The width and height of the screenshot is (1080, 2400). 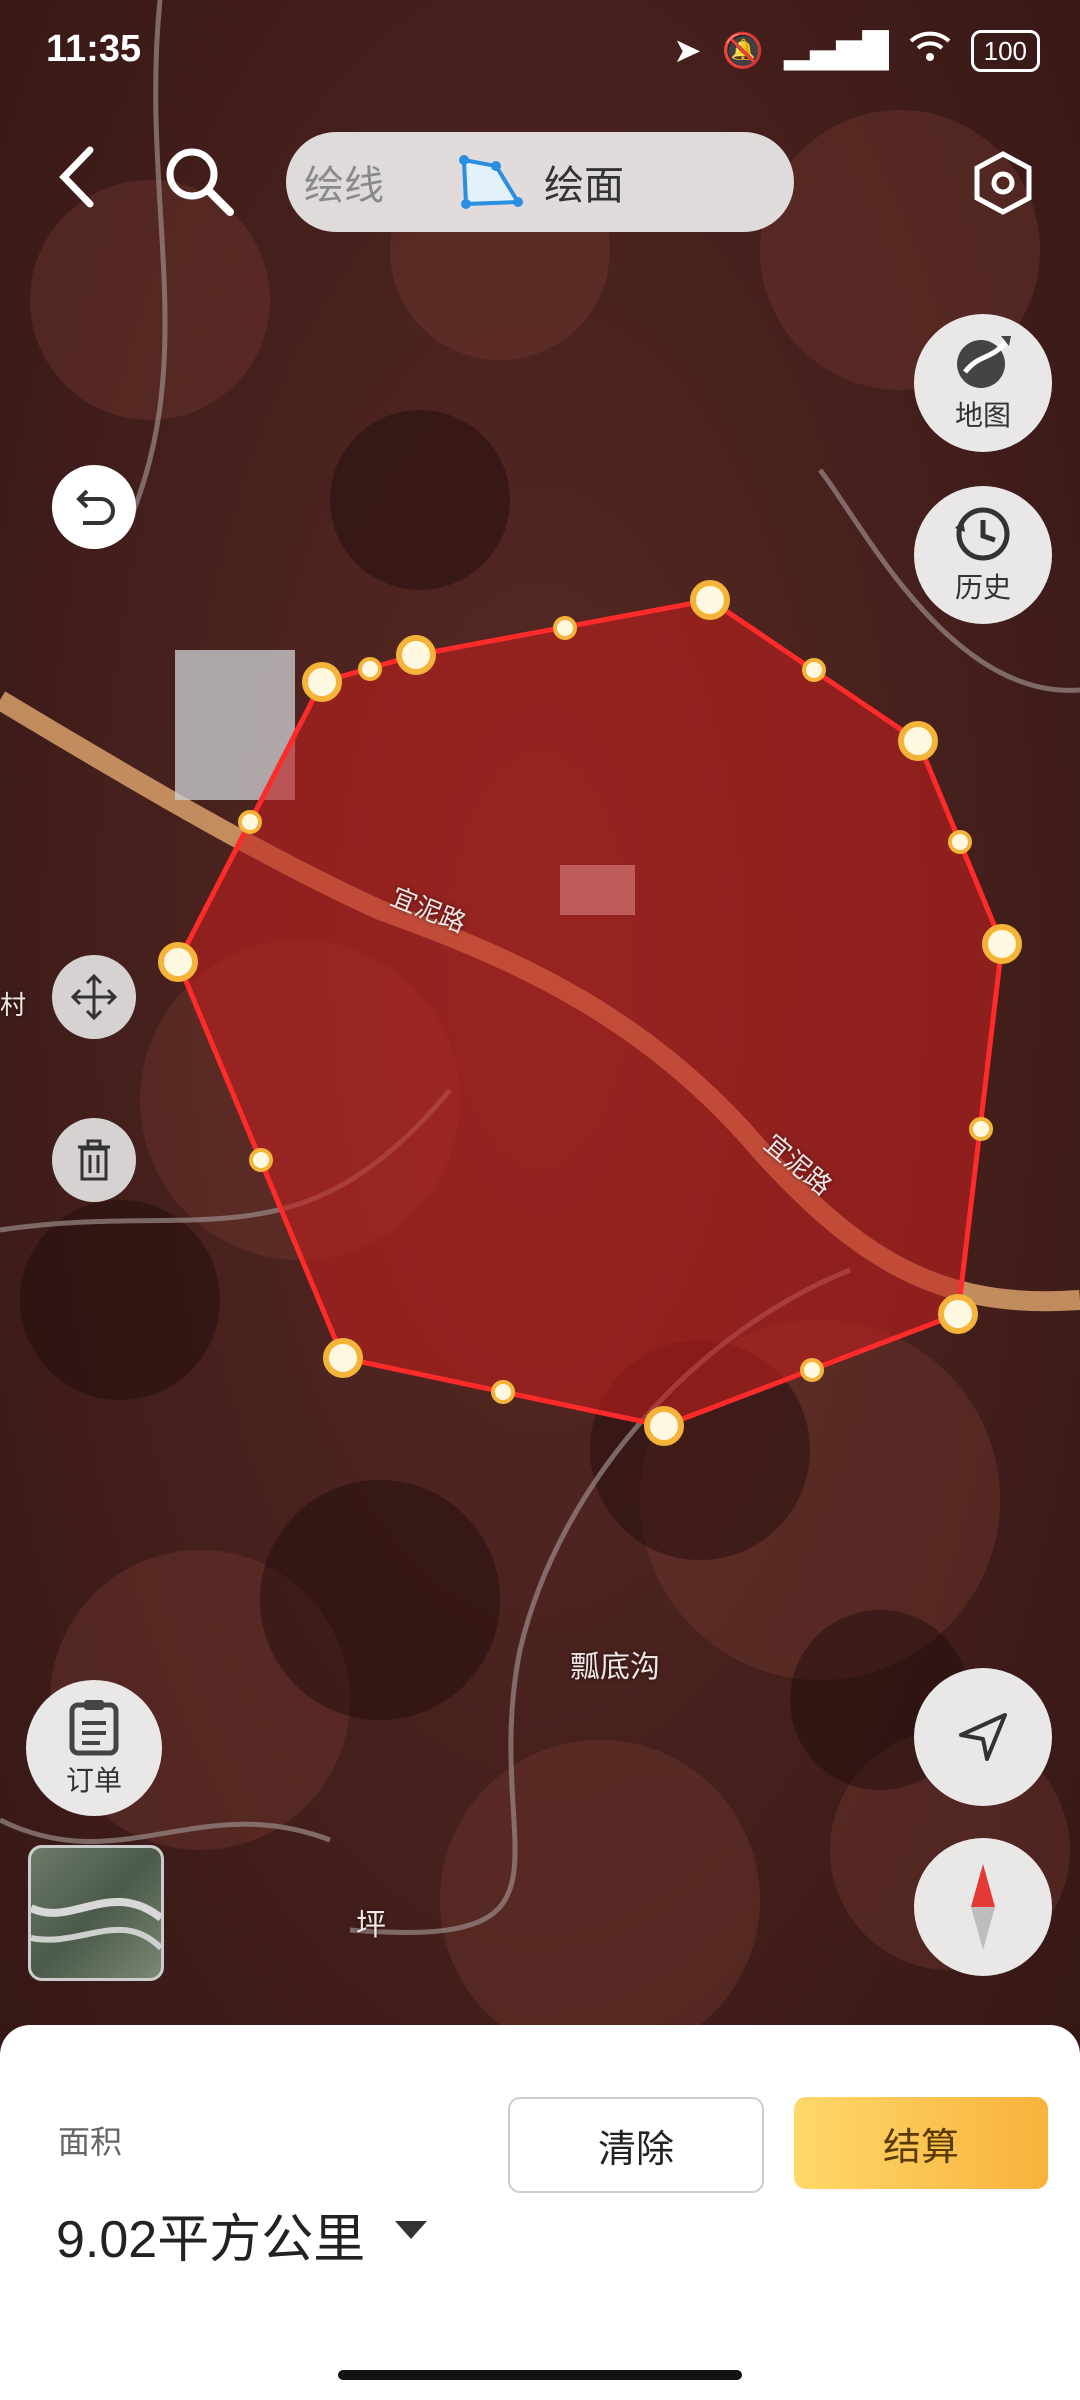 What do you see at coordinates (93, 1780) in the screenshot?
I see `order-label: 订单` at bounding box center [93, 1780].